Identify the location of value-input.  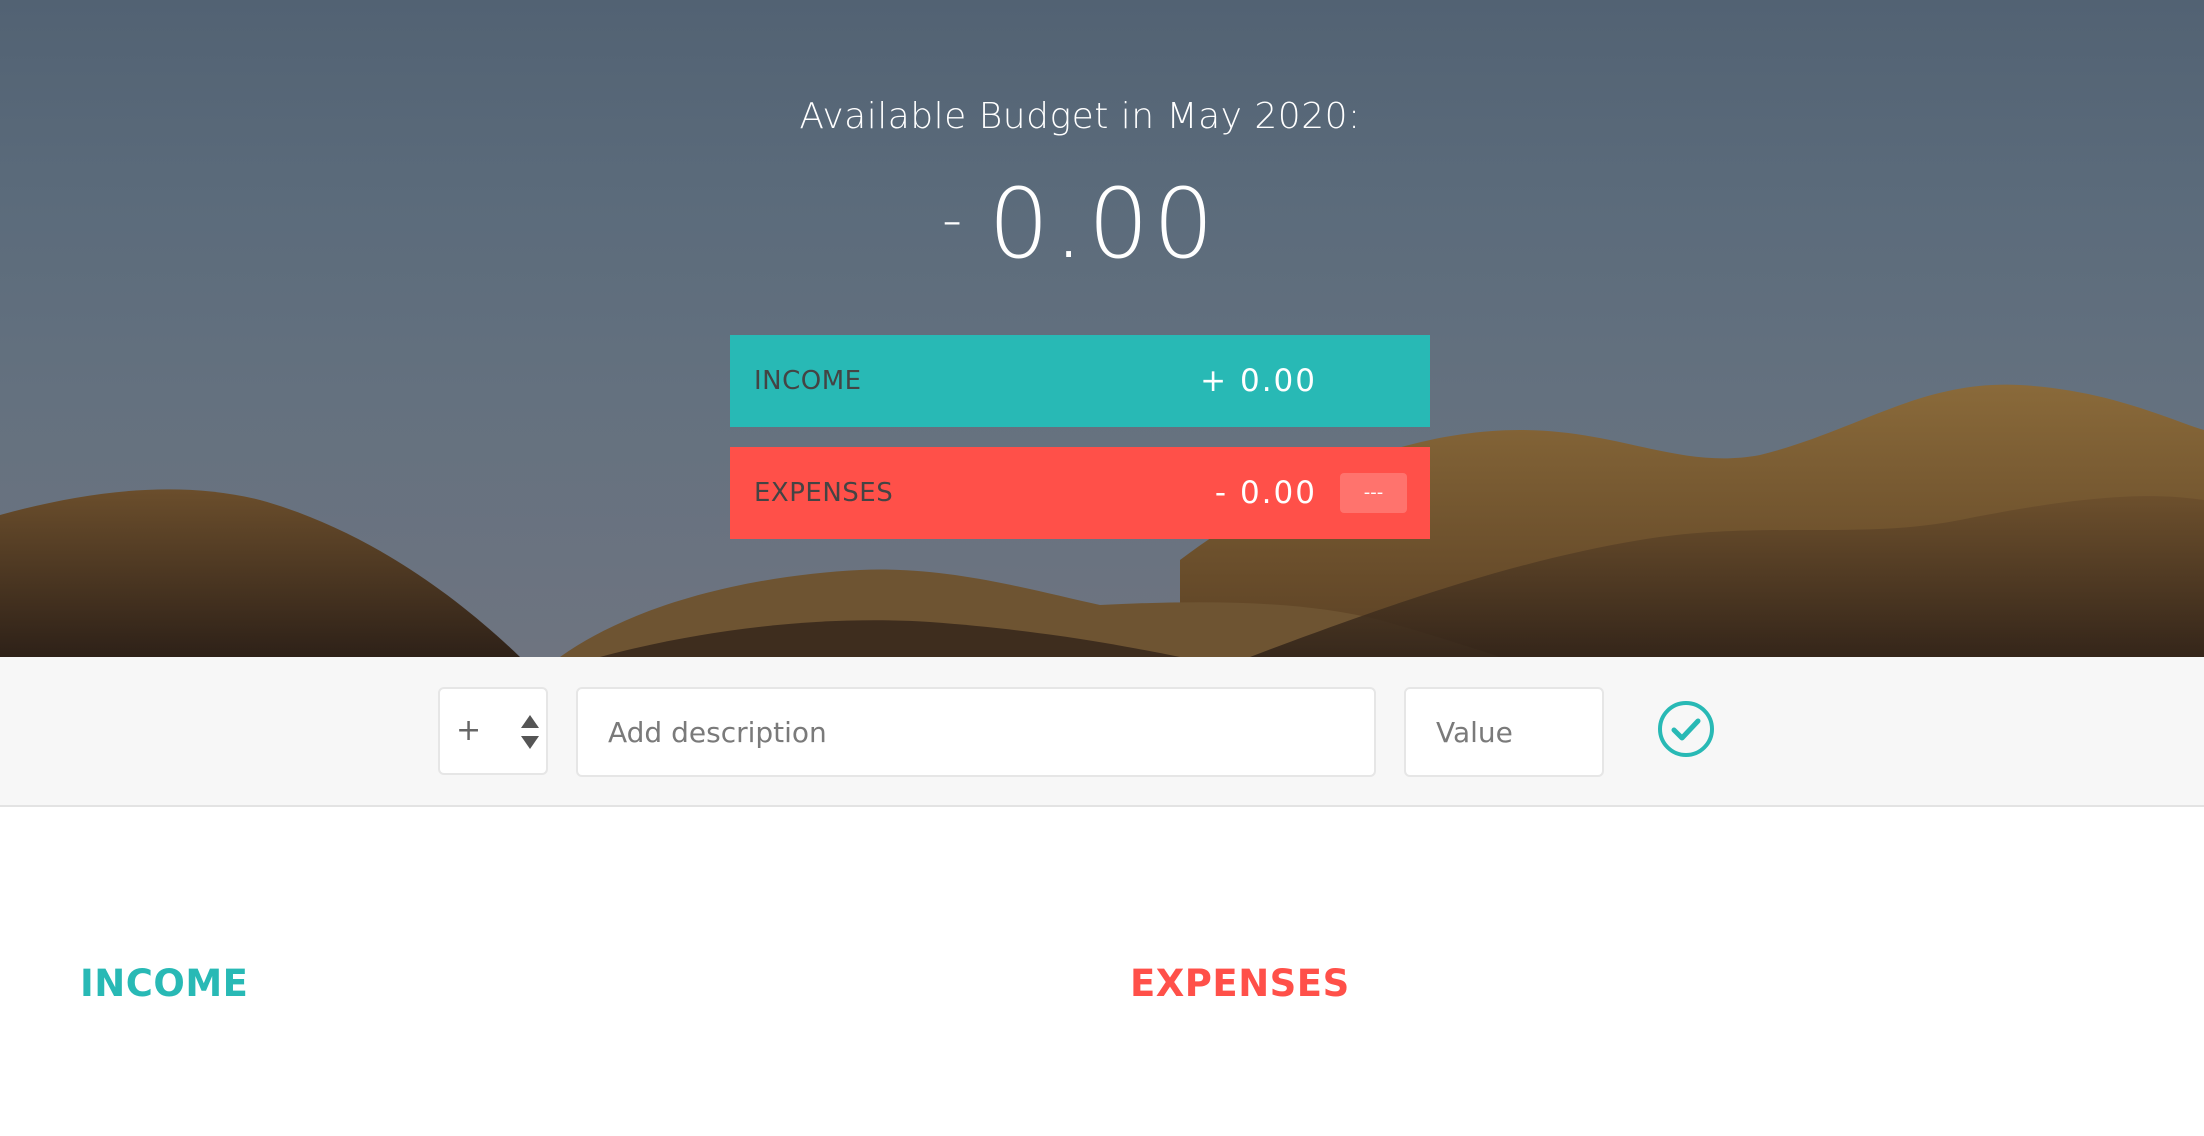
(1504, 732).